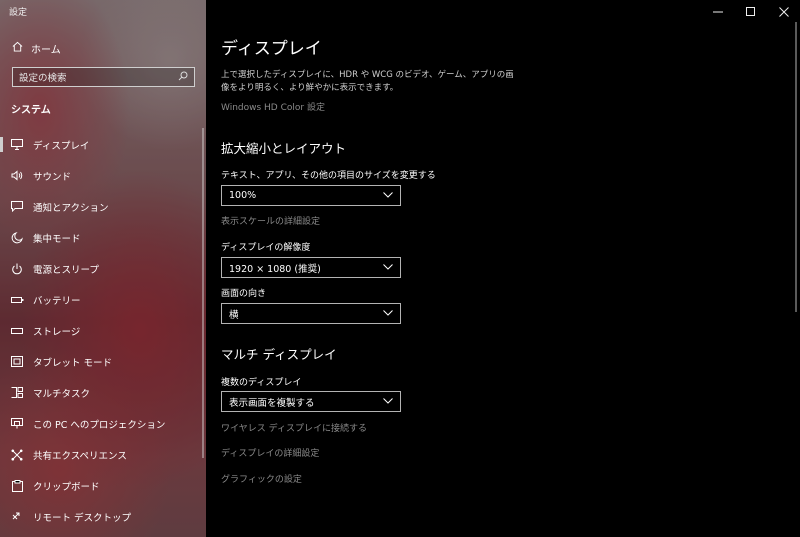  I want to click on battery-icon, so click(17, 300).